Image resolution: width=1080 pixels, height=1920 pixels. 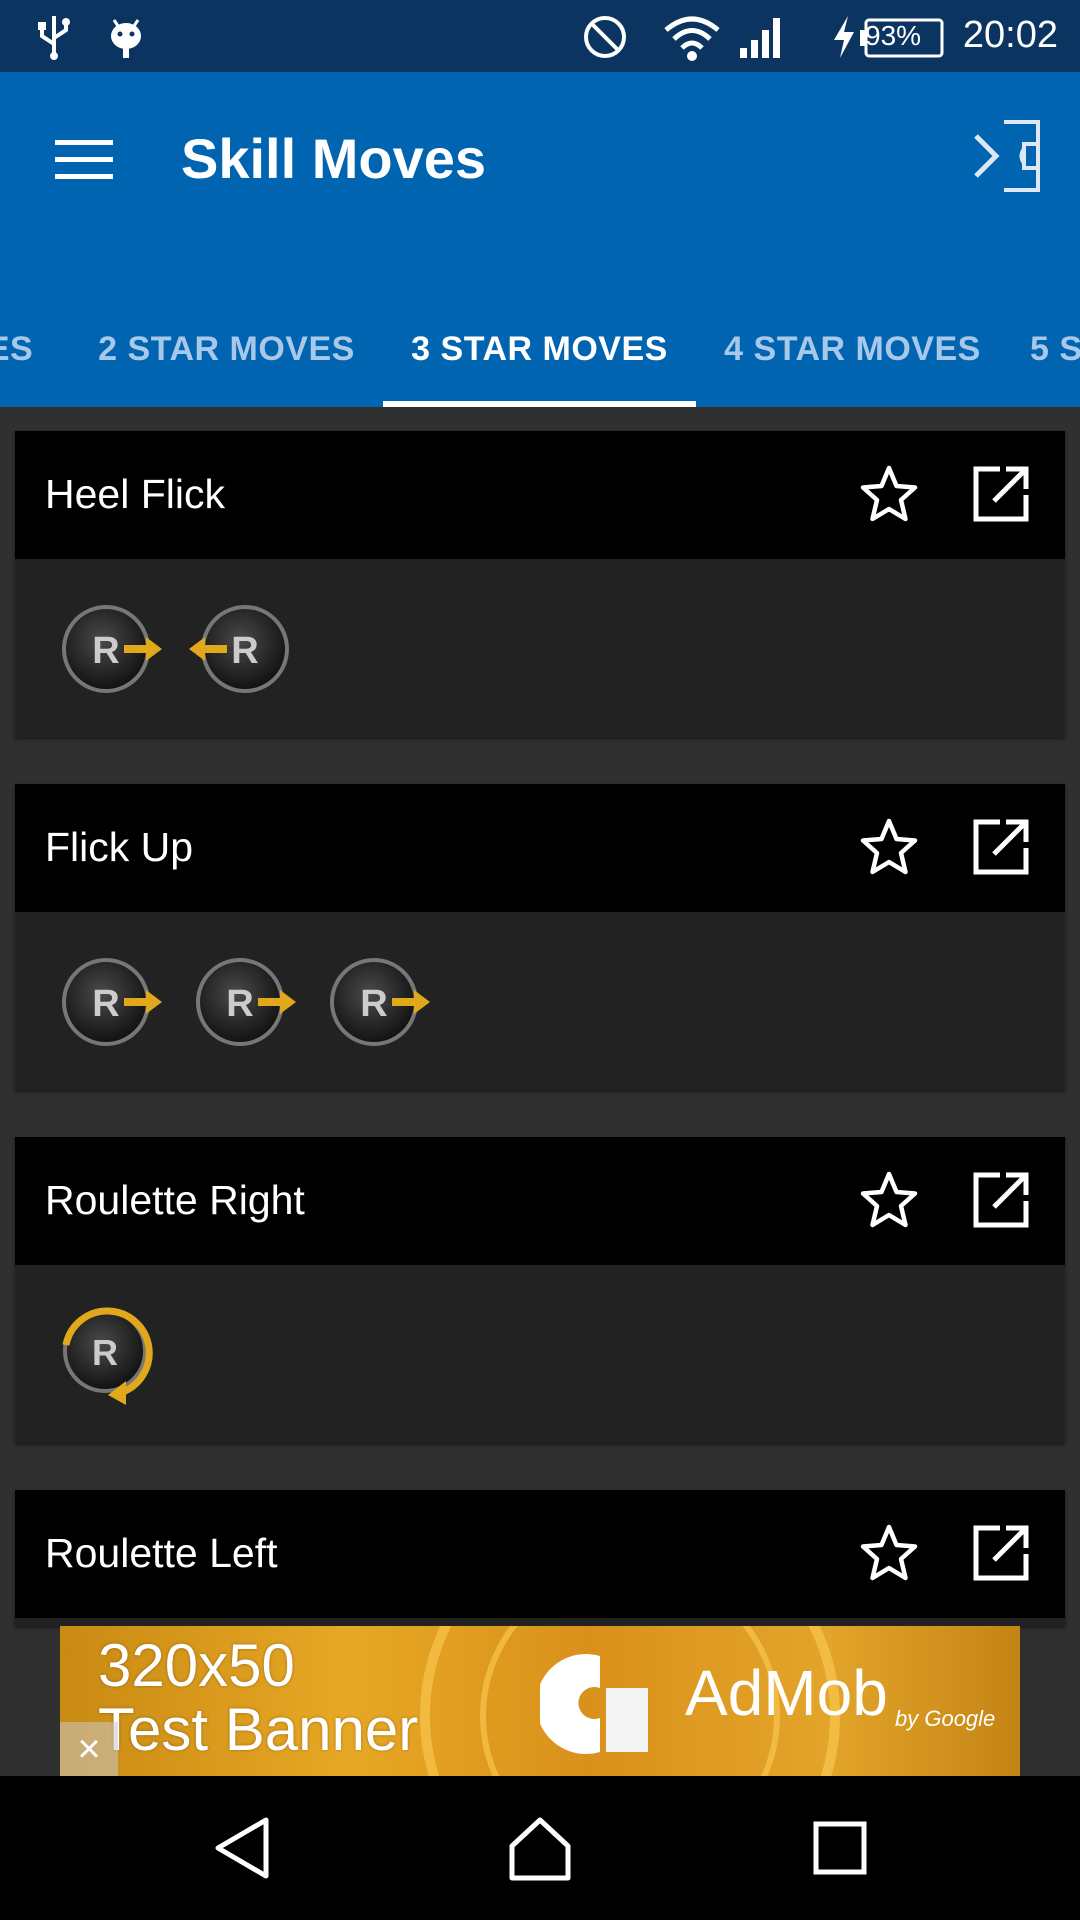 What do you see at coordinates (763, 39) in the screenshot?
I see `signal-icon` at bounding box center [763, 39].